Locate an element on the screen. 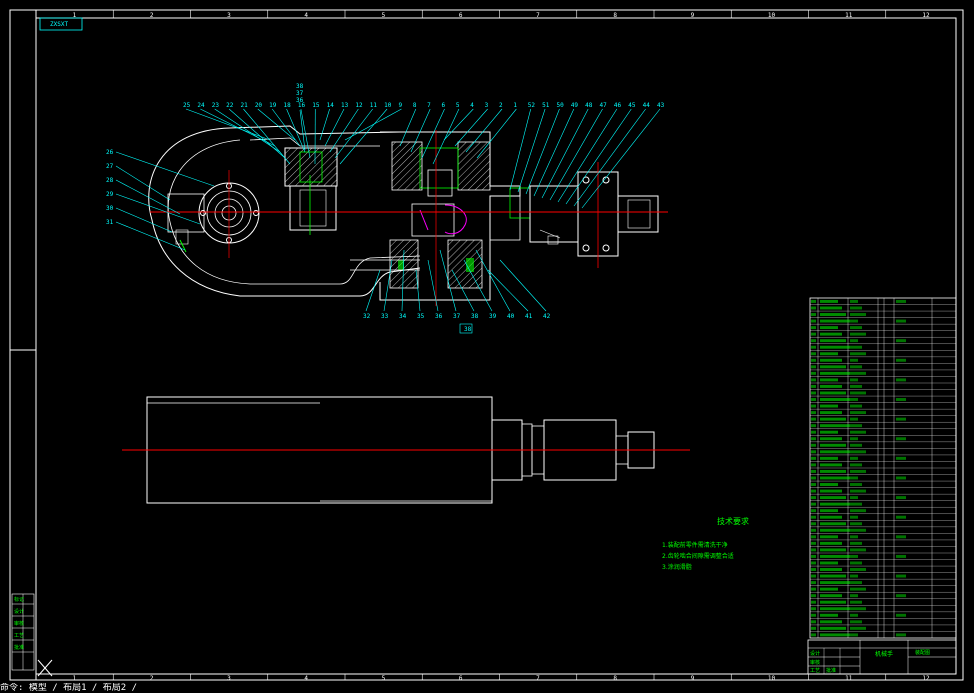 The image size is (974, 693). callout-number: 40 is located at coordinates (511, 316).